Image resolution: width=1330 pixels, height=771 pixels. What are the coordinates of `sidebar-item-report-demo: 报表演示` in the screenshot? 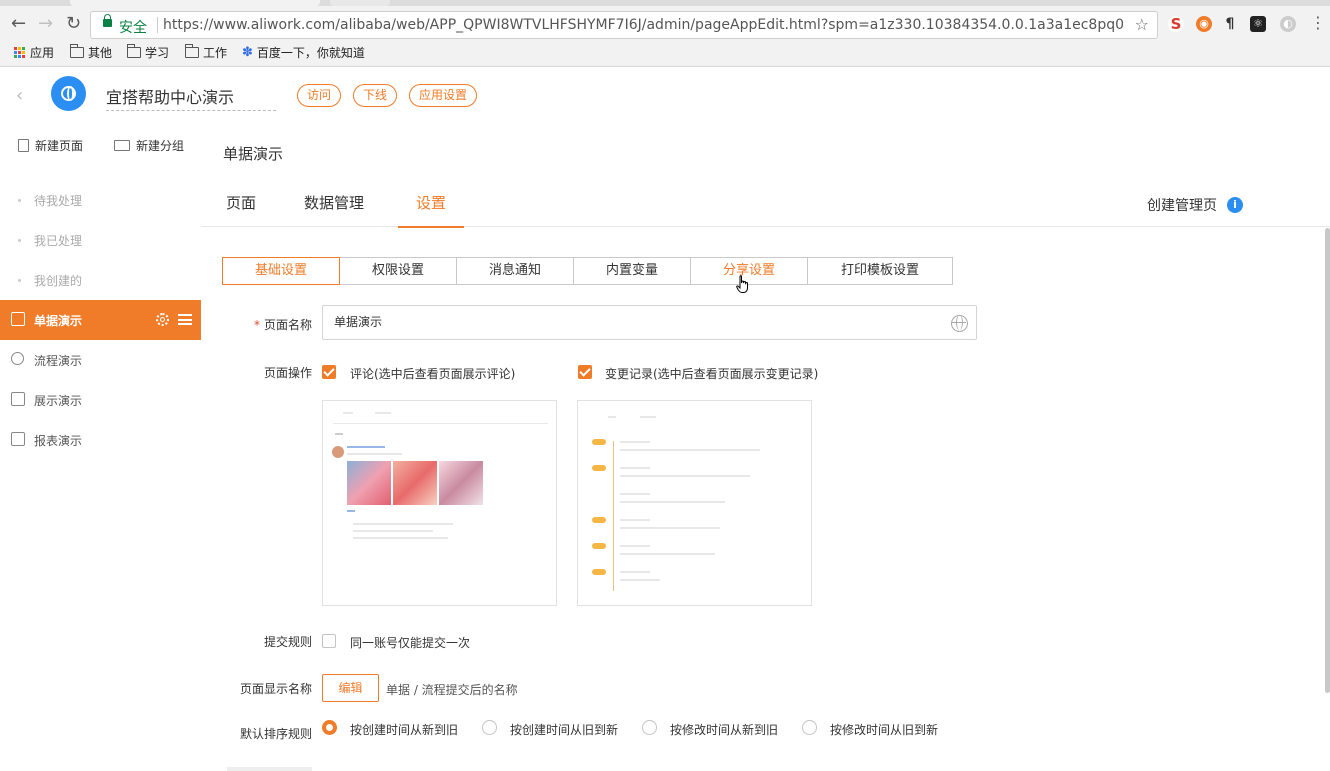 It's located at (100, 440).